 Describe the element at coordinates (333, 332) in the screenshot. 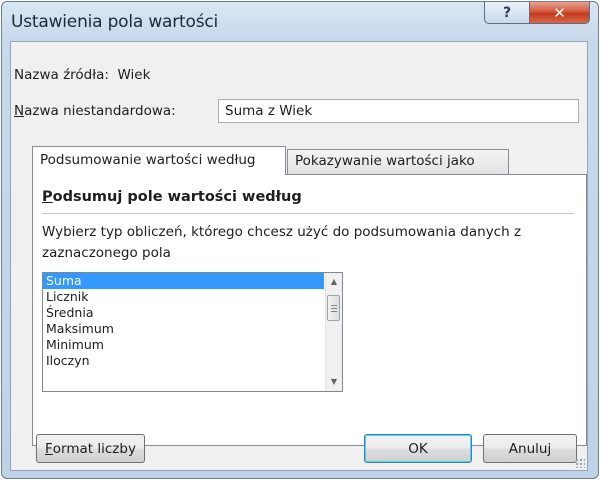

I see `list-scrollbar: ▲ ▼` at that location.